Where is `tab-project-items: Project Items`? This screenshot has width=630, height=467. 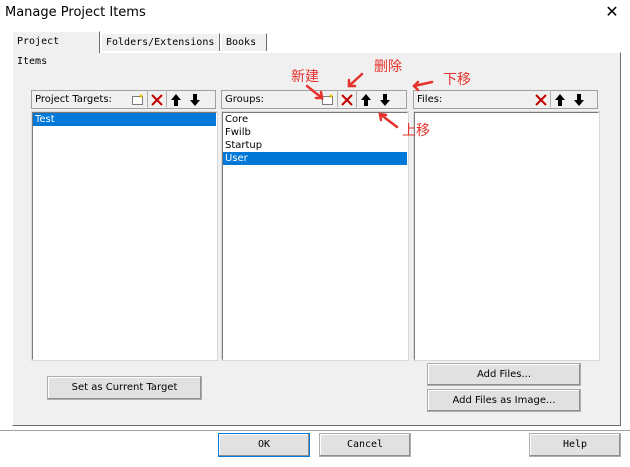 tab-project-items: Project Items is located at coordinates (56, 49).